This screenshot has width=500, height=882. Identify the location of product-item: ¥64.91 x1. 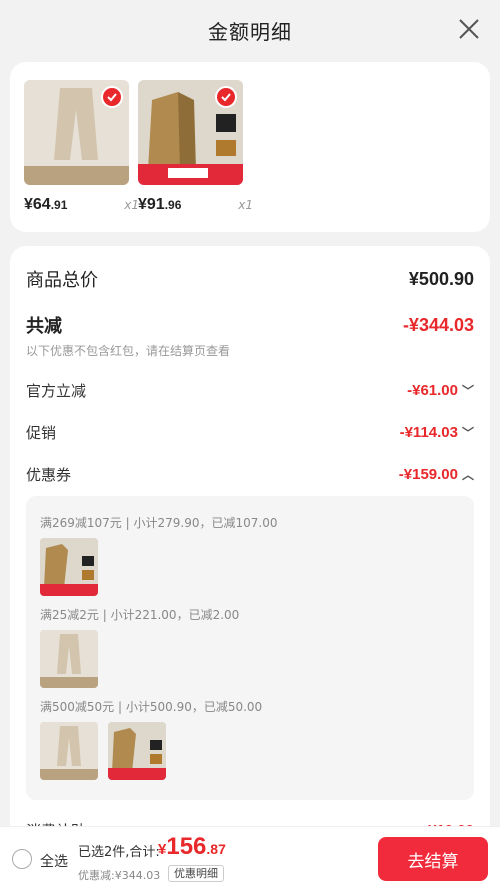
(81, 146).